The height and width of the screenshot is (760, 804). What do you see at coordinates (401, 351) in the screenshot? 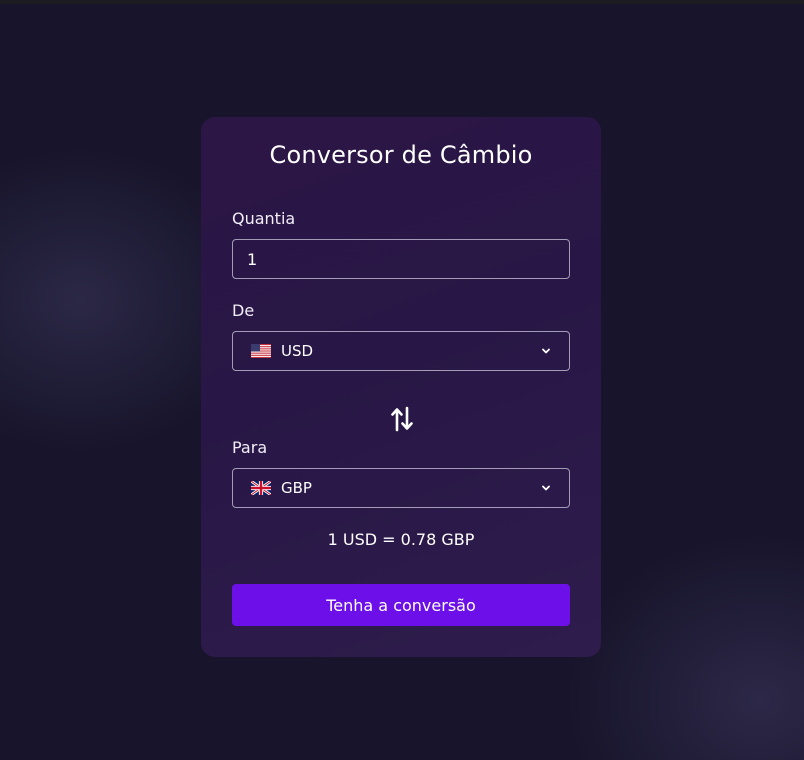
I see `from-currency-select: USD` at bounding box center [401, 351].